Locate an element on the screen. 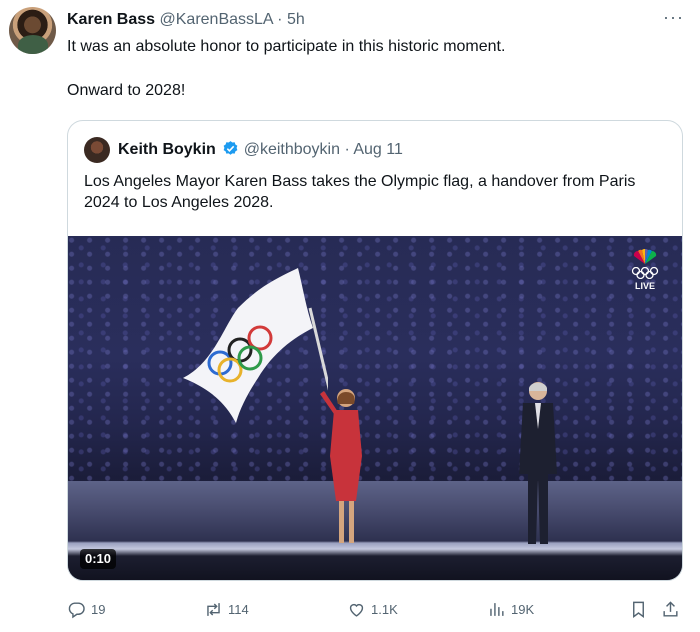 Image resolution: width=700 pixels, height=632 pixels. live-label: LIVE is located at coordinates (644, 286).